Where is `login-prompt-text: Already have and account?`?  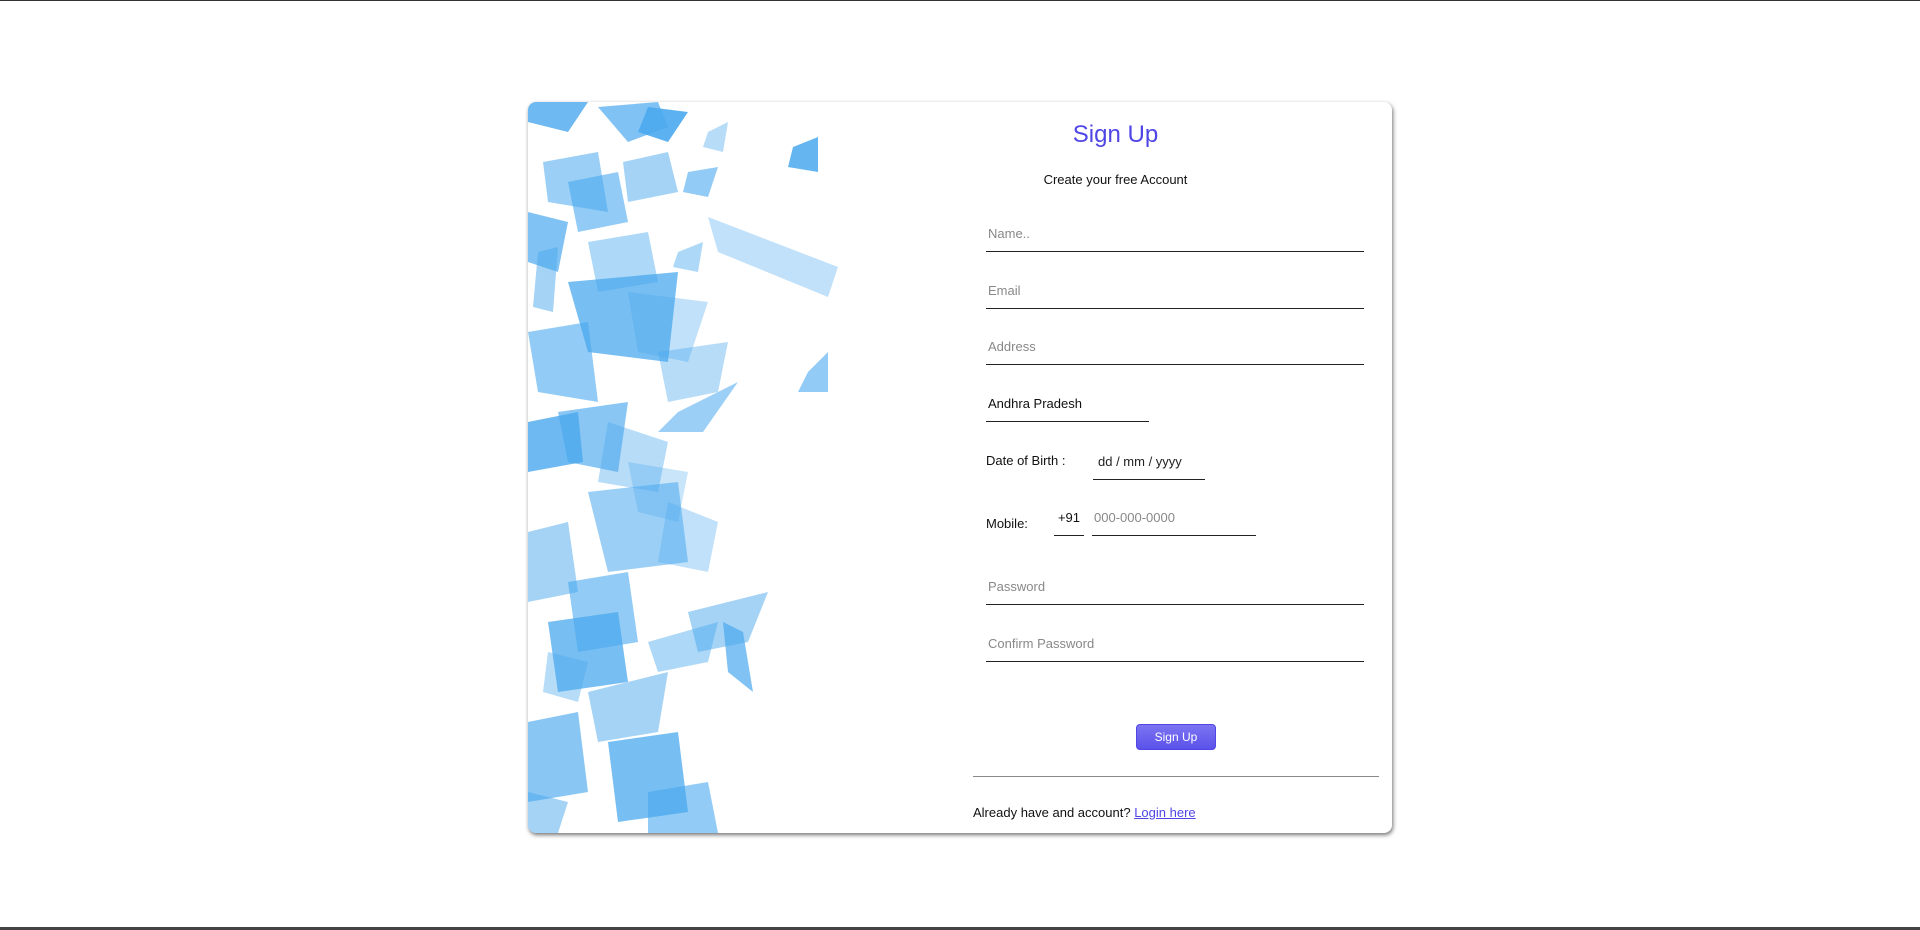
login-prompt-text: Already have and account? is located at coordinates (1052, 812).